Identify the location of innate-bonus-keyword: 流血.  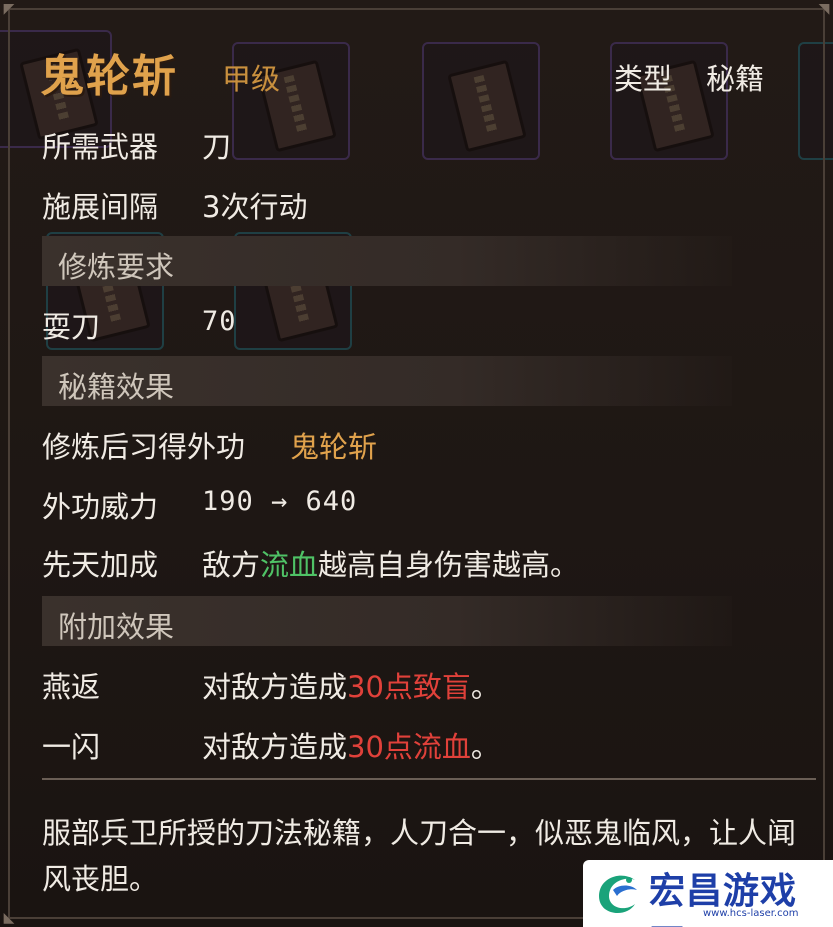
(289, 565).